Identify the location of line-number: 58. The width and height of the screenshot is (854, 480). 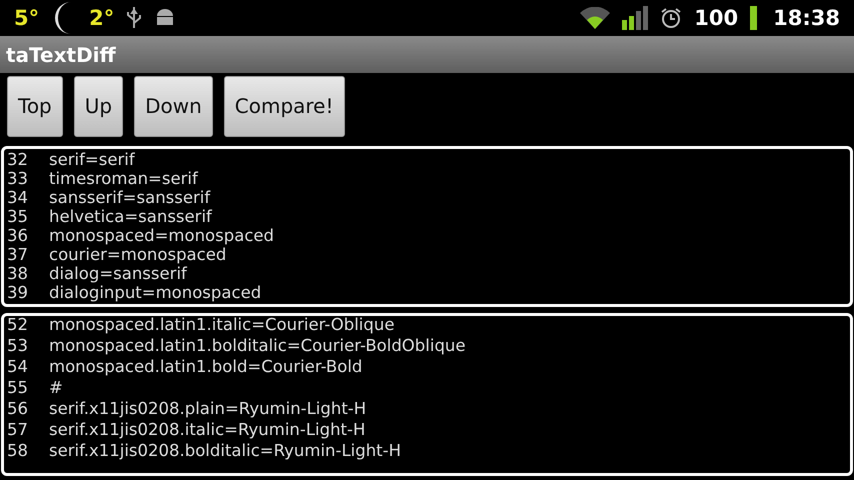
(17, 450).